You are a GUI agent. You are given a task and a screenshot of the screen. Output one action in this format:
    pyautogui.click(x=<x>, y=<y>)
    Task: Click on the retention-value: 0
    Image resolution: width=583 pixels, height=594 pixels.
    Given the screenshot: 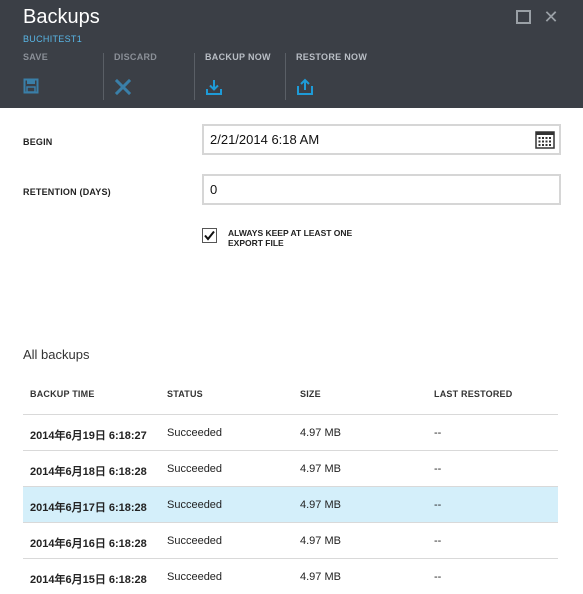 What is the action you would take?
    pyautogui.click(x=214, y=189)
    